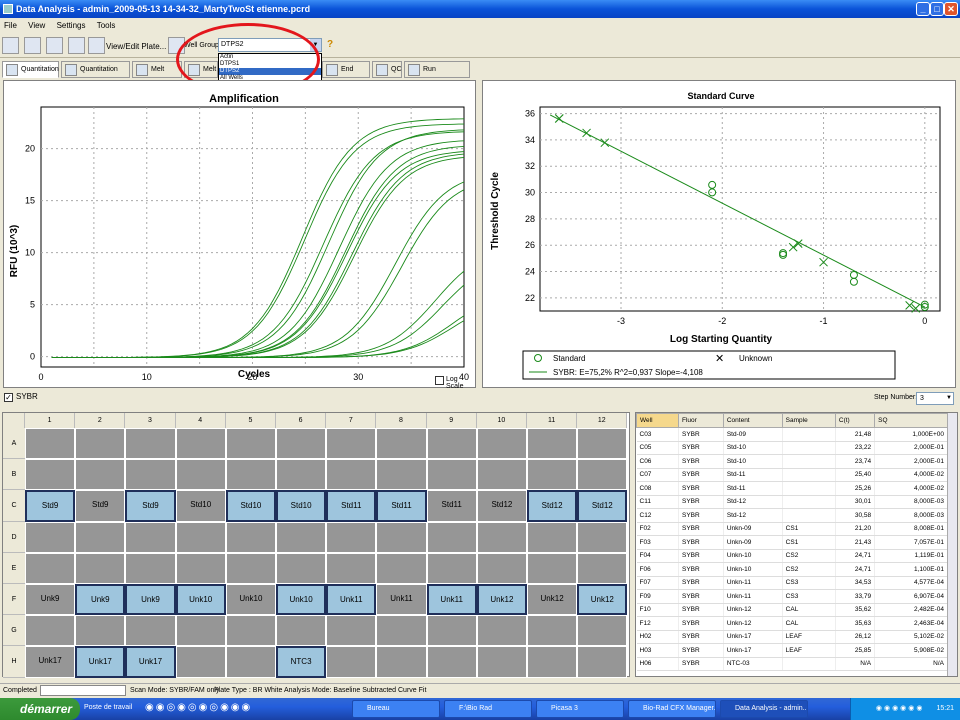 This screenshot has height=720, width=960. Describe the element at coordinates (949, 398) in the screenshot. I see `chevron-down-icon: ▼` at that location.